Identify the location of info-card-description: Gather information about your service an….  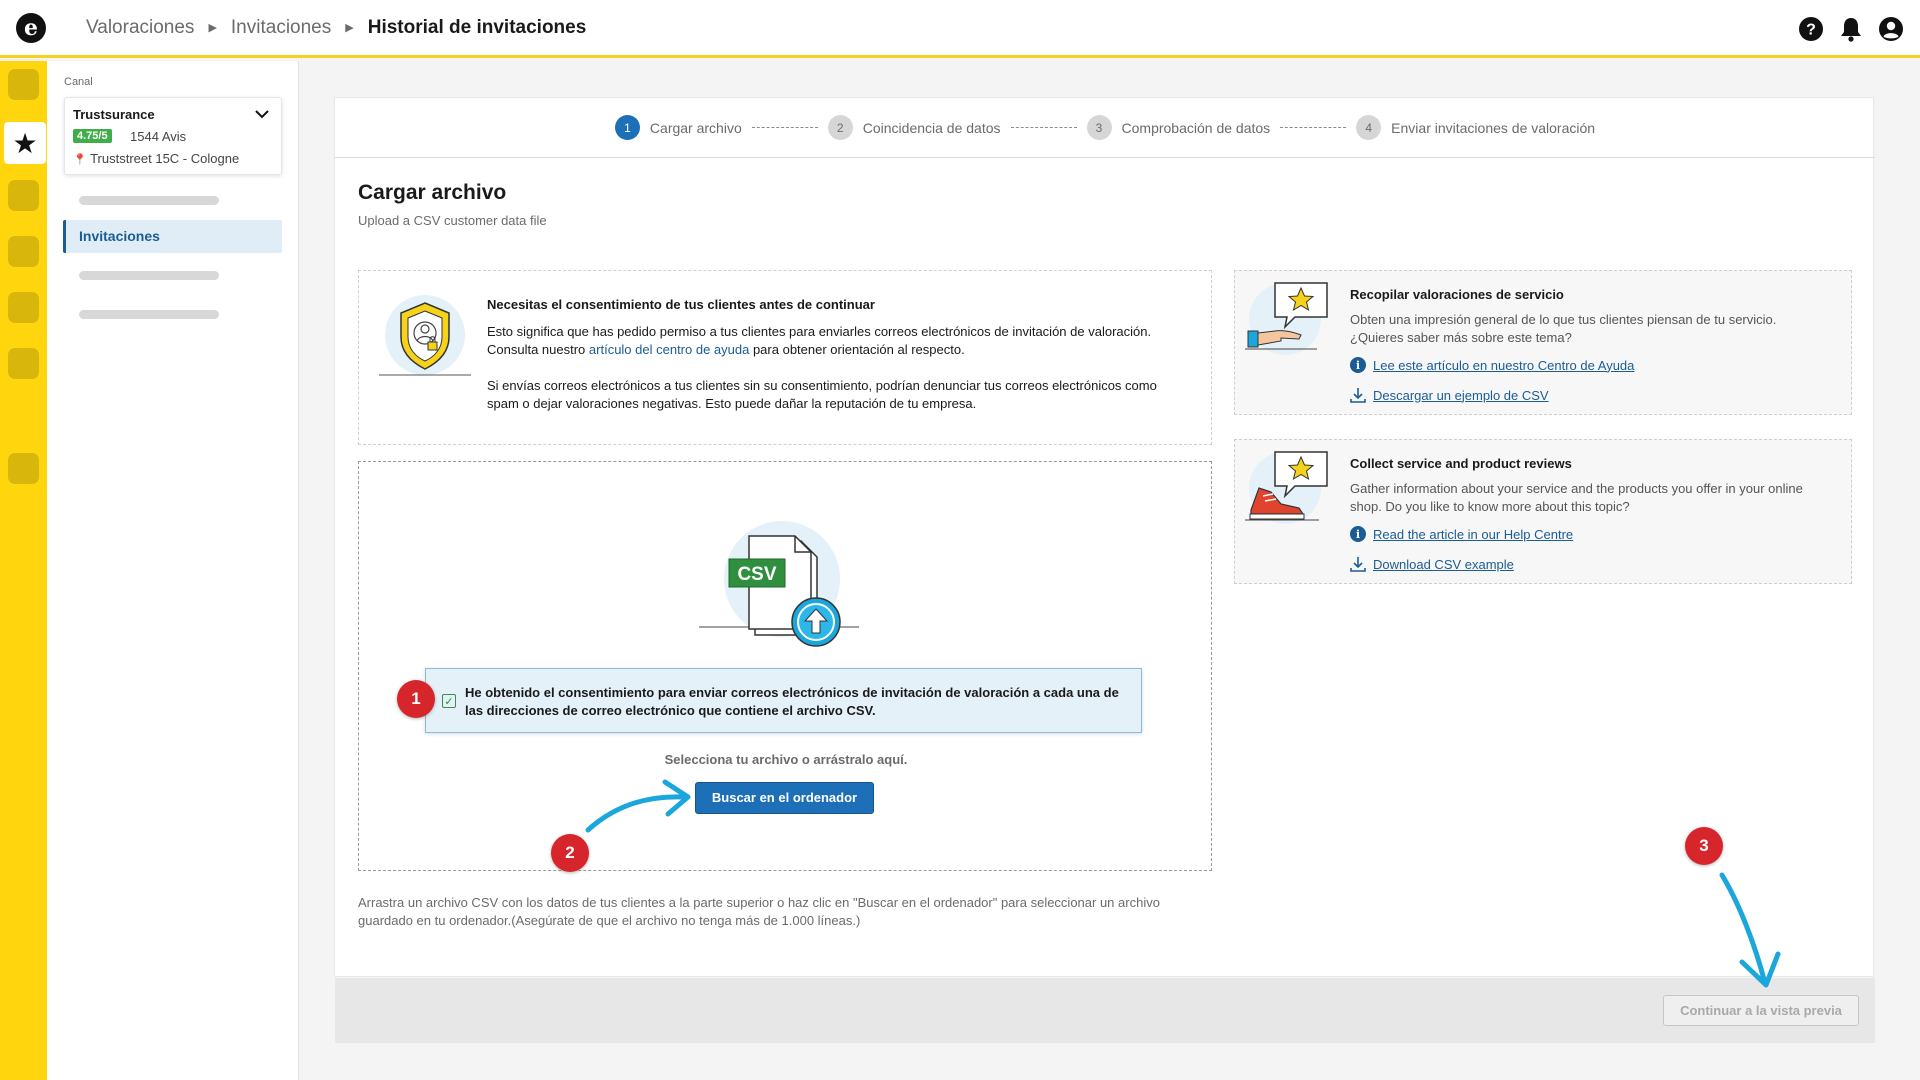
(1576, 497).